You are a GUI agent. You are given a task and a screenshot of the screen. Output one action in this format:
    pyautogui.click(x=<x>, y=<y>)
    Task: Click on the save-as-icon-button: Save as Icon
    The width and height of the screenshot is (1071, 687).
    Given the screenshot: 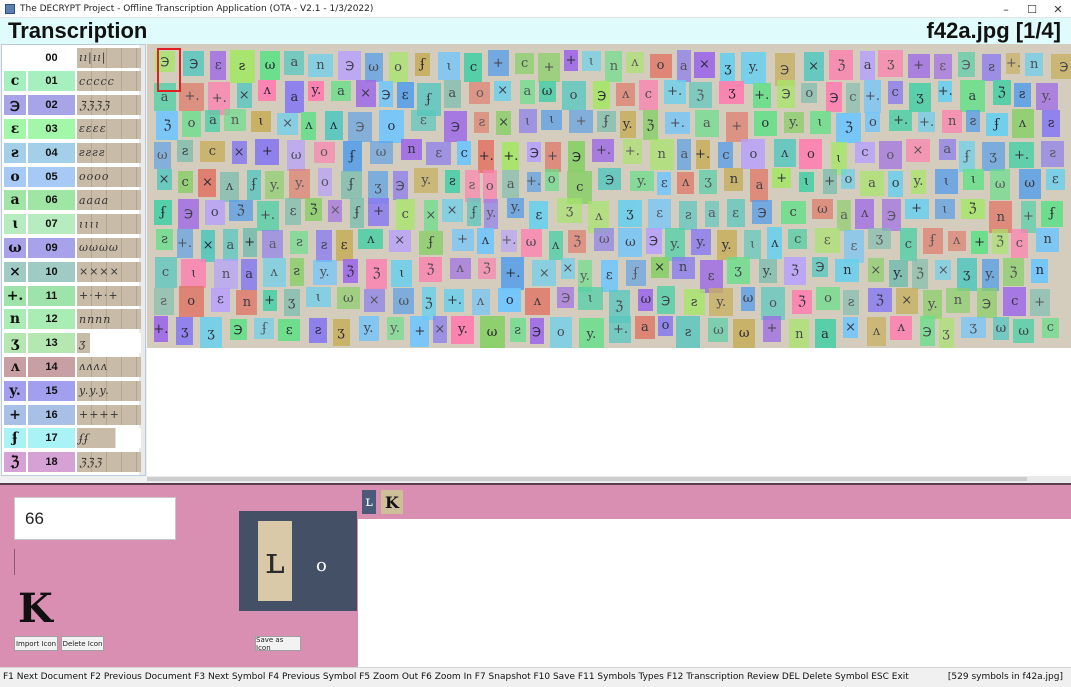 What is the action you would take?
    pyautogui.click(x=278, y=644)
    